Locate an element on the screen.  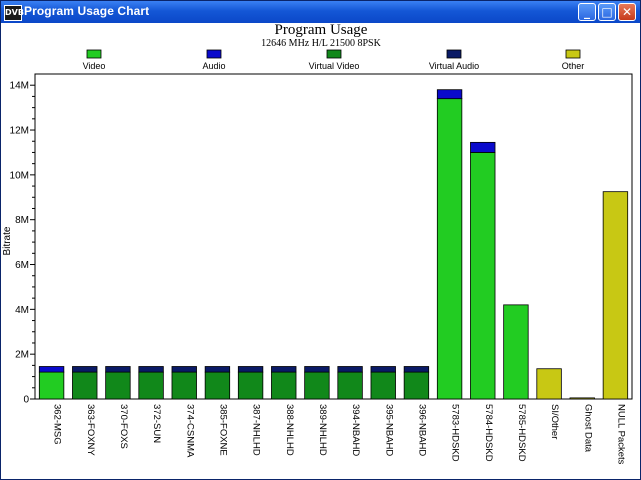
close-button: ✕ is located at coordinates (627, 12).